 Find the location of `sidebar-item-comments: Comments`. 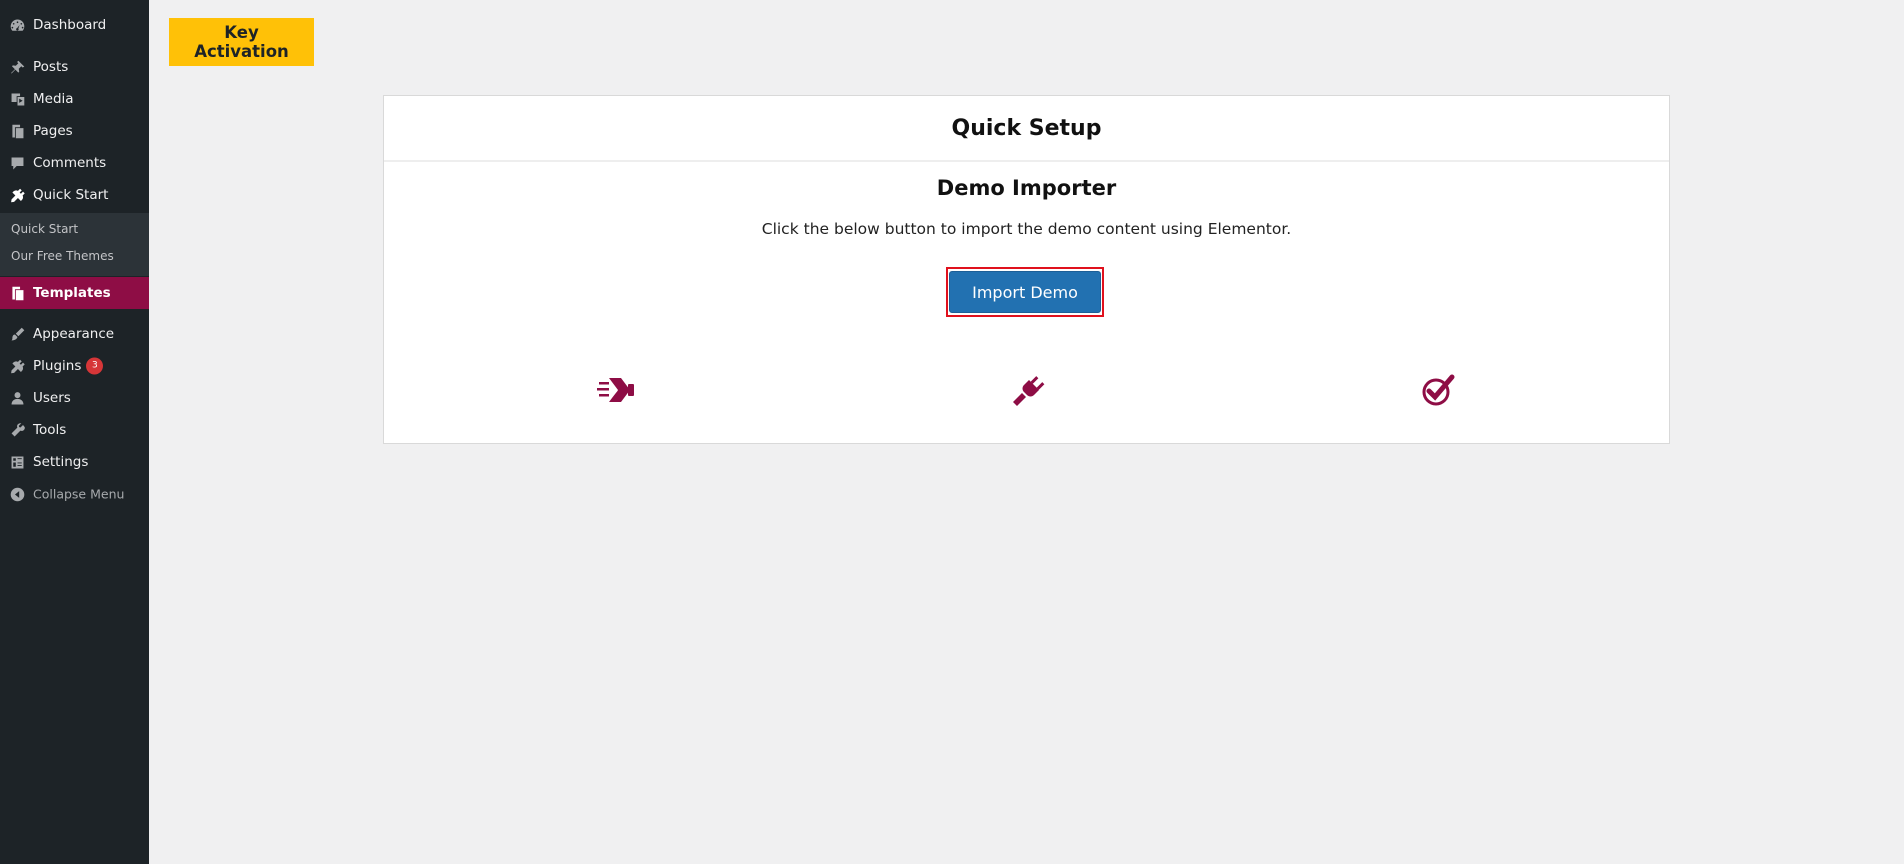

sidebar-item-comments: Comments is located at coordinates (74, 163).